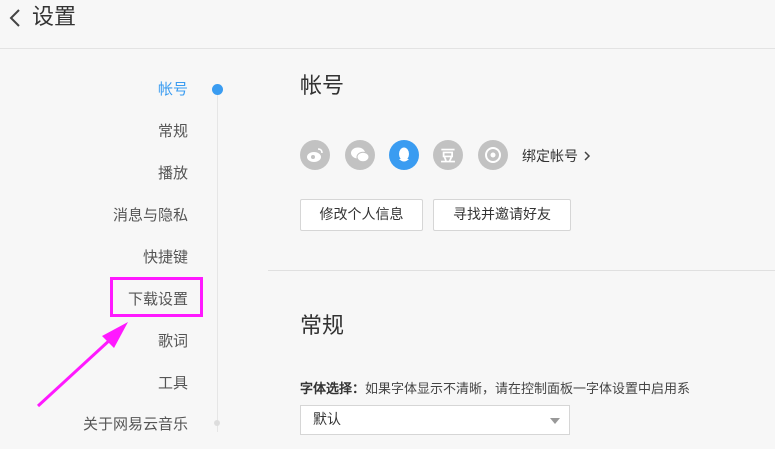 The image size is (775, 449). I want to click on edit-profile-button: 修改个人信息, so click(361, 215).